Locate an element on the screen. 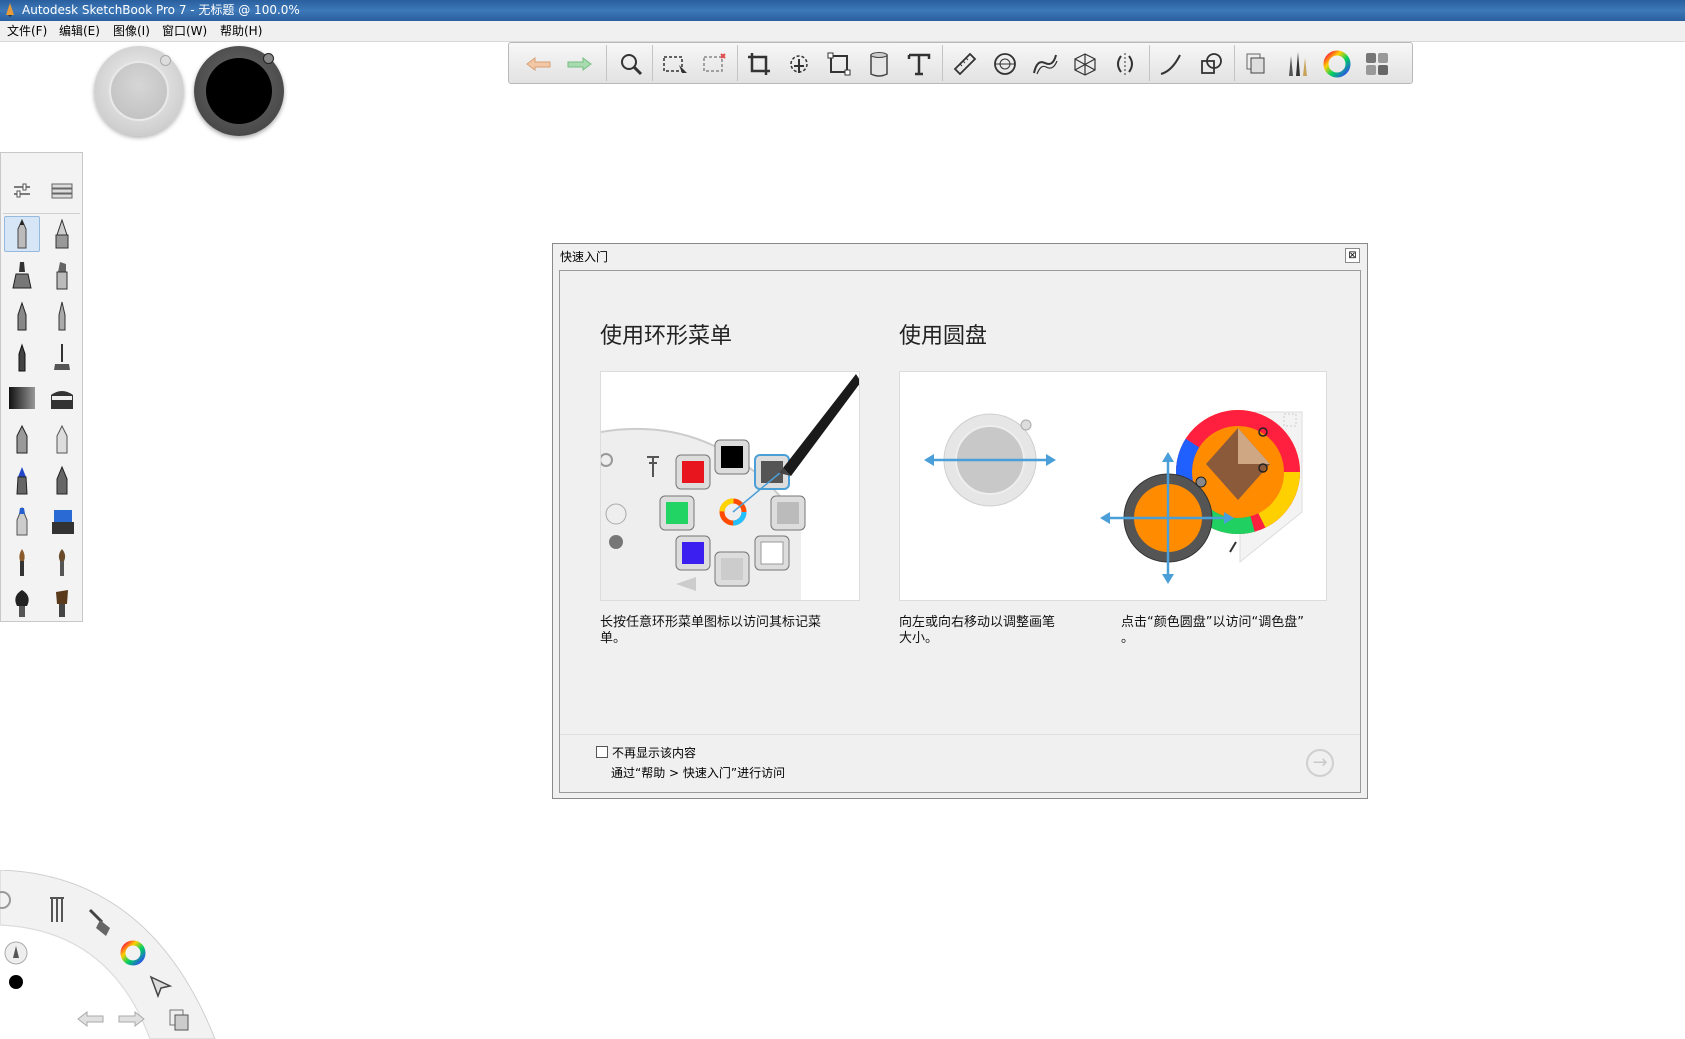 This screenshot has width=1685, height=1039. menu-help: 帮助(H) is located at coordinates (241, 31).